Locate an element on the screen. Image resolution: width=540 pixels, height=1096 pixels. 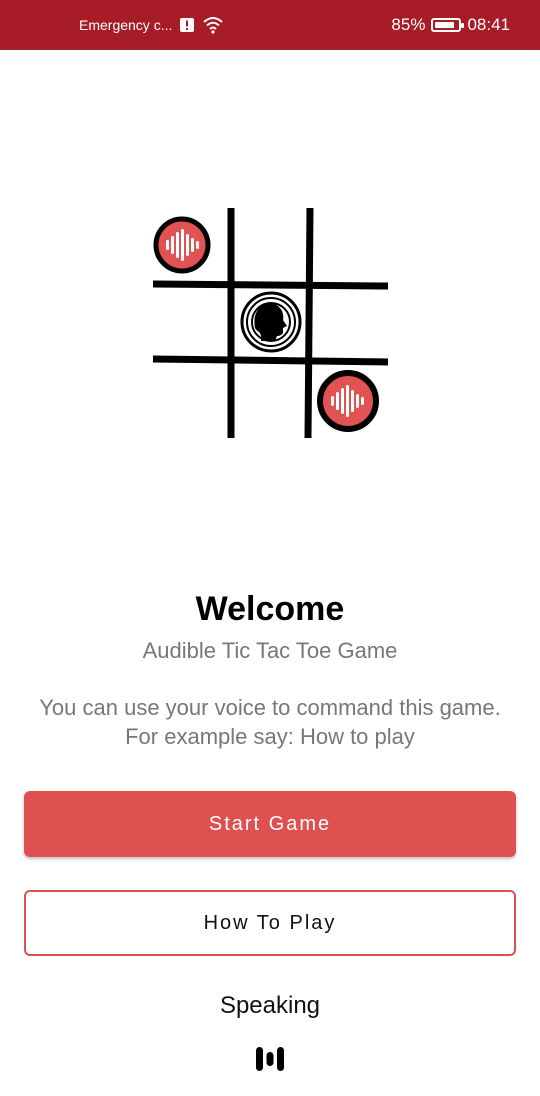
start-game-label: Start Game is located at coordinates (270, 823).